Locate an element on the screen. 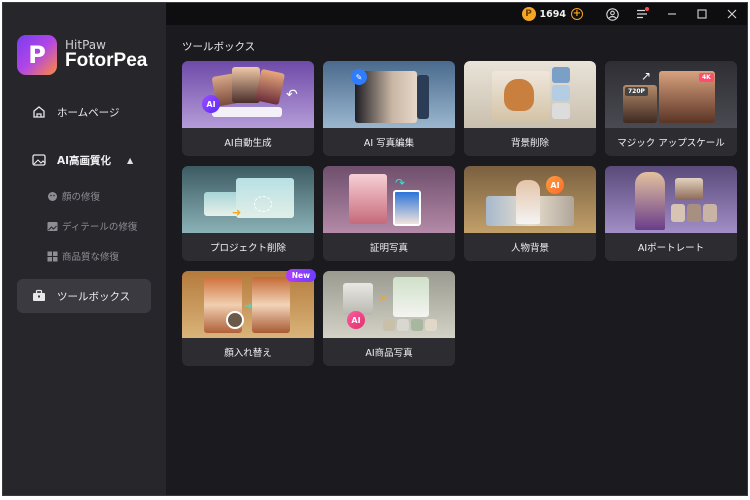 The height and width of the screenshot is (500, 750). app-logo: P HitPaw FotorPea is located at coordinates (82, 55).